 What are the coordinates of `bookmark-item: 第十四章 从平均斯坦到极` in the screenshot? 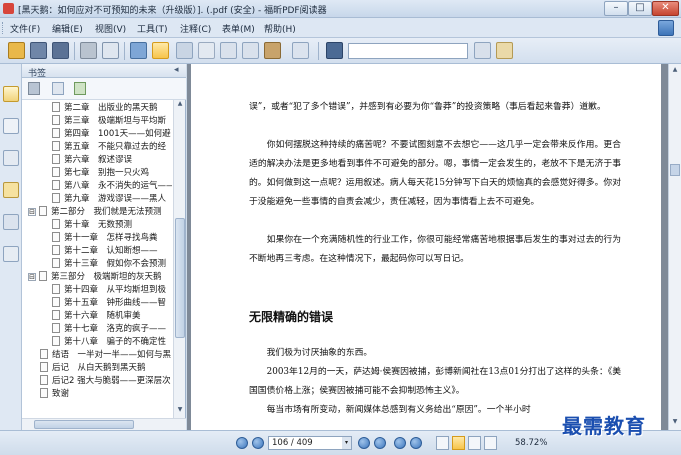 It's located at (109, 290).